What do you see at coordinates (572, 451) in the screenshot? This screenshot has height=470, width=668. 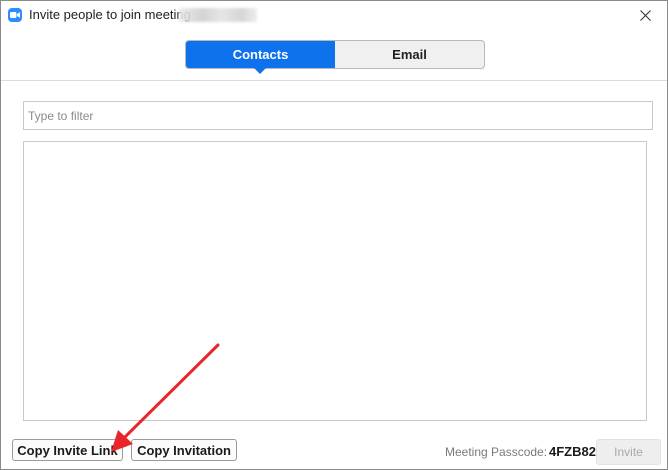 I see `meeting-passcode-value: 4FZB82` at bounding box center [572, 451].